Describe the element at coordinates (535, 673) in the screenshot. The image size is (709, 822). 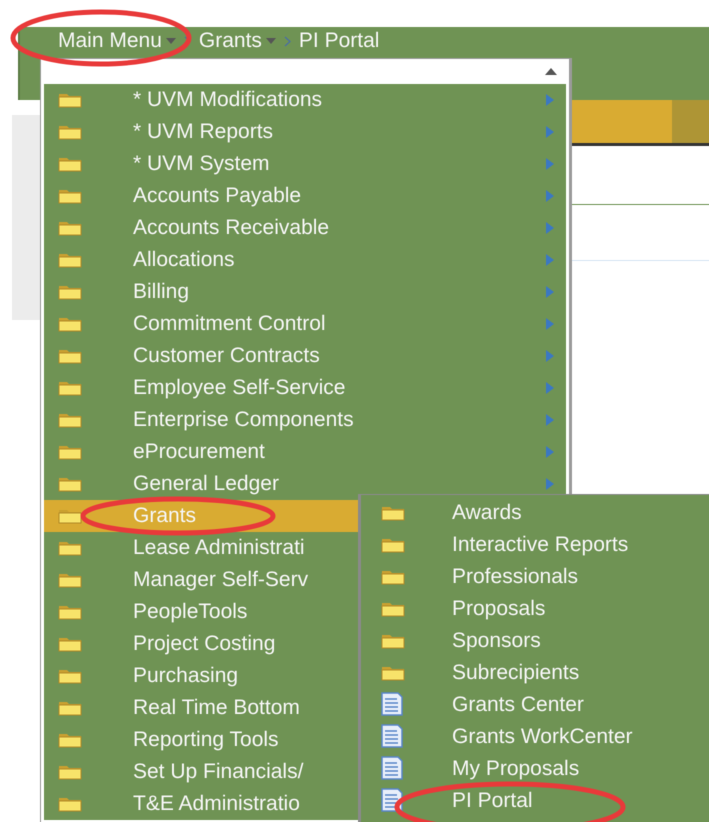
I see `menu-item: Subrecipients` at that location.